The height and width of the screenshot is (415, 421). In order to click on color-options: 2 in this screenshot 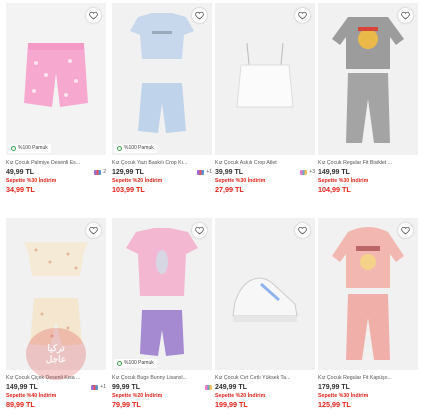, I will do `click(100, 172)`.